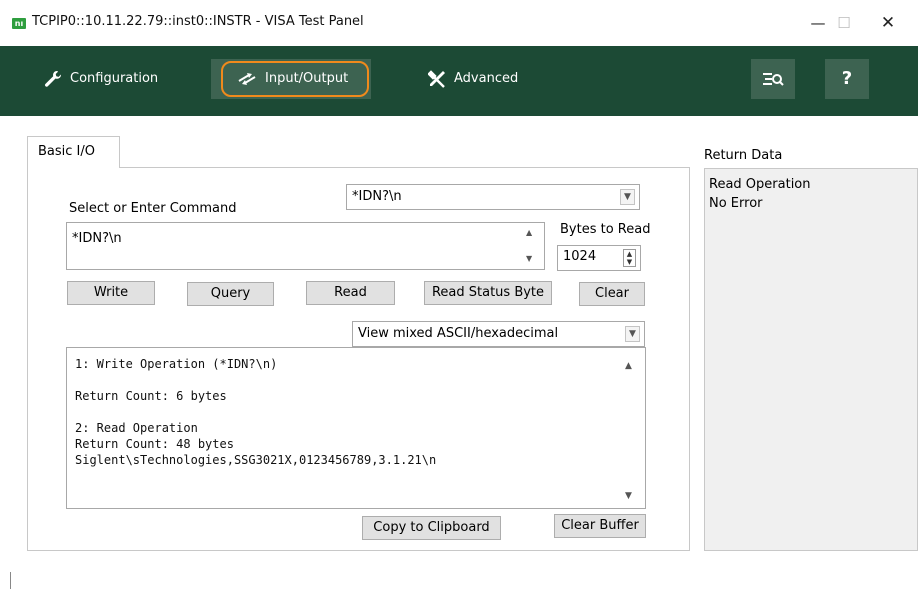 Image resolution: width=918 pixels, height=589 pixels. I want to click on tab-basic-io: Basic I/O, so click(73, 152).